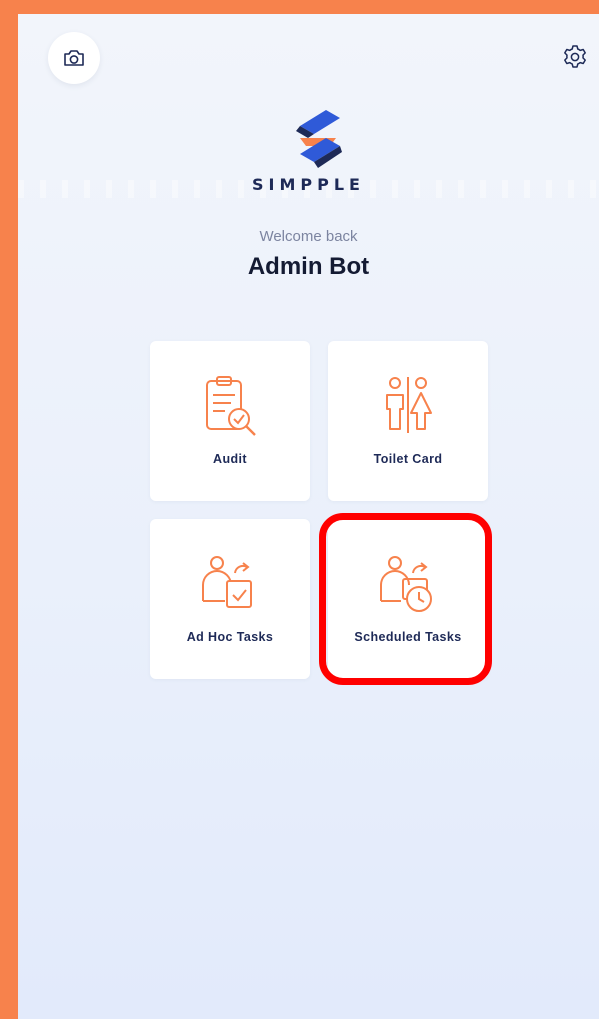 This screenshot has height=1019, width=599. I want to click on orange-frame-left, so click(9, 509).